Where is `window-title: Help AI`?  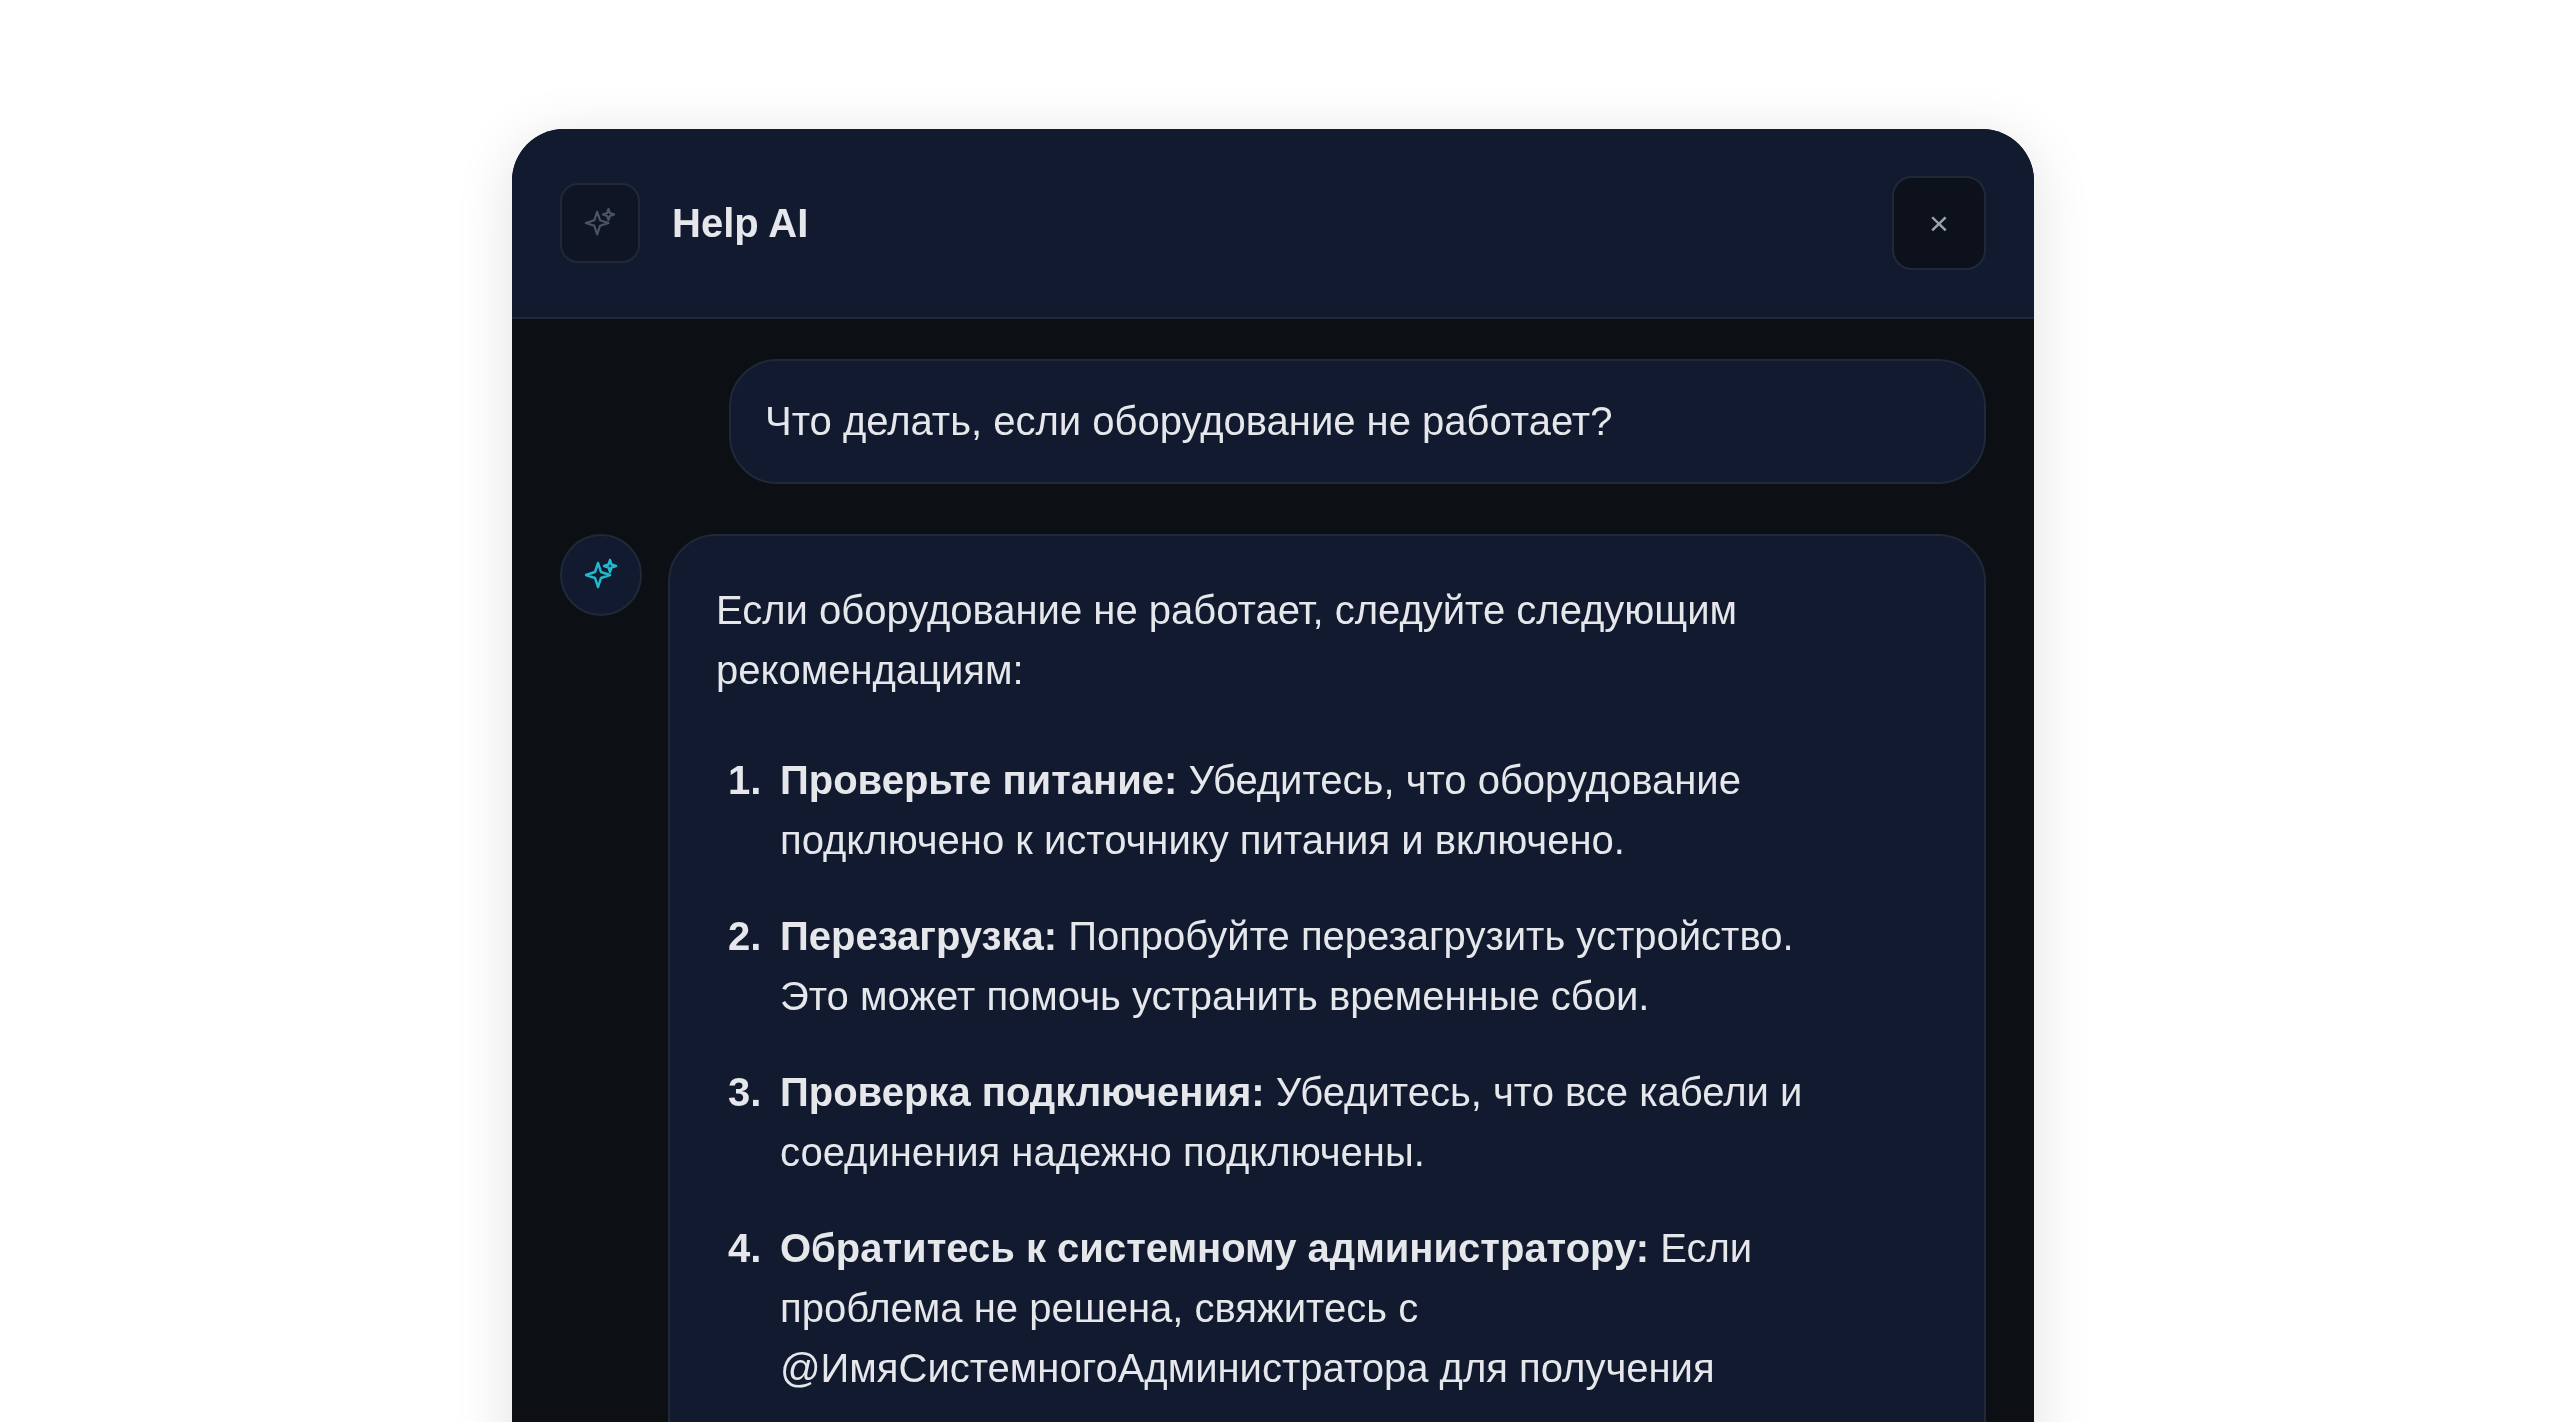 window-title: Help AI is located at coordinates (741, 223).